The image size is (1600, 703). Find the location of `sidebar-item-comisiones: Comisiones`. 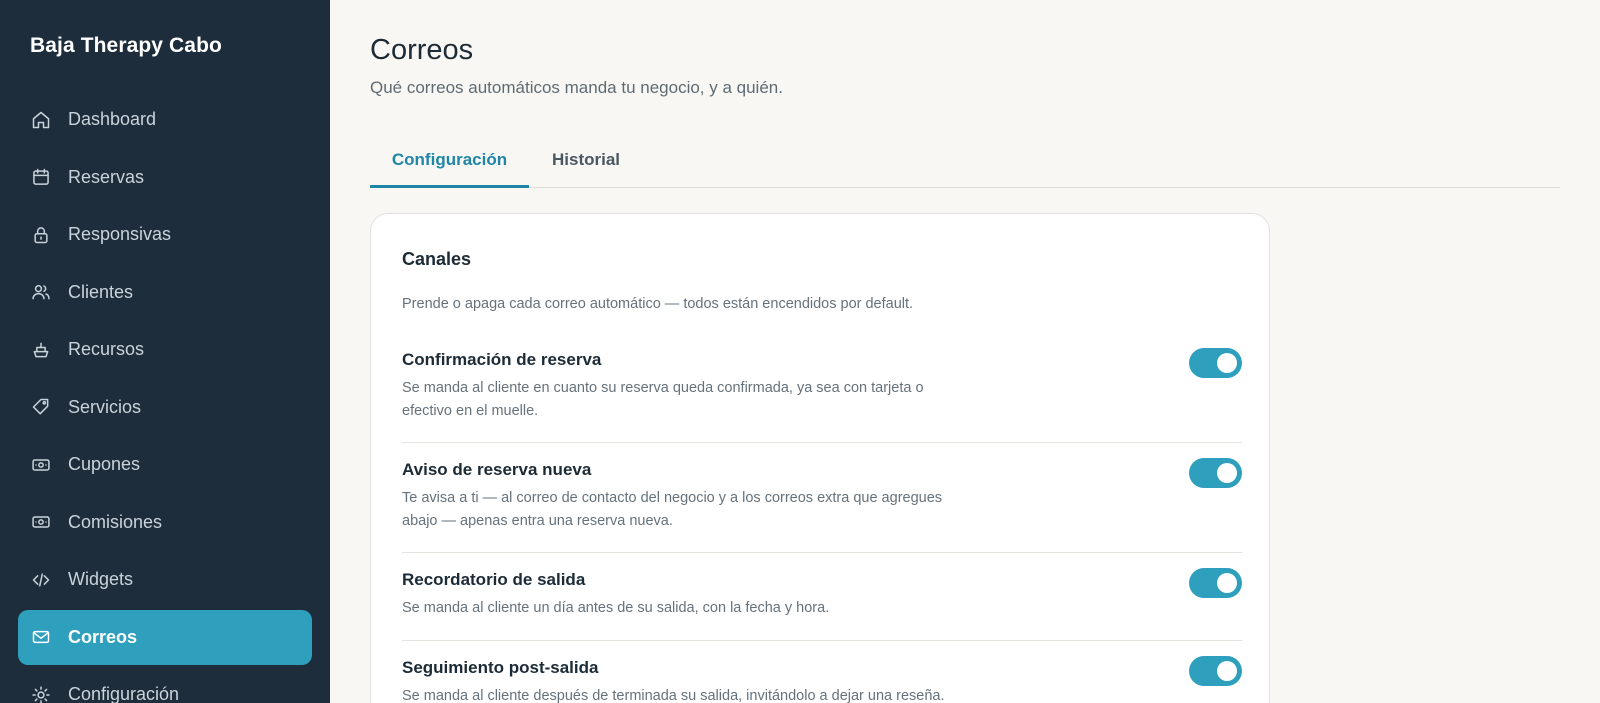

sidebar-item-comisiones: Comisiones is located at coordinates (165, 522).